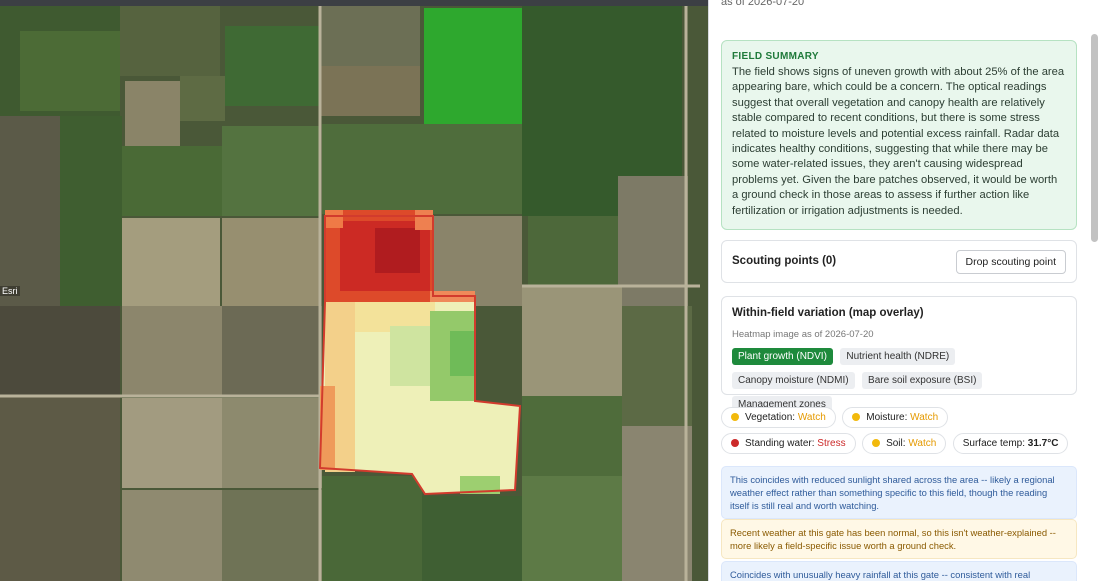  What do you see at coordinates (778, 417) in the screenshot?
I see `vegetation-status: Vegetation: Watch` at bounding box center [778, 417].